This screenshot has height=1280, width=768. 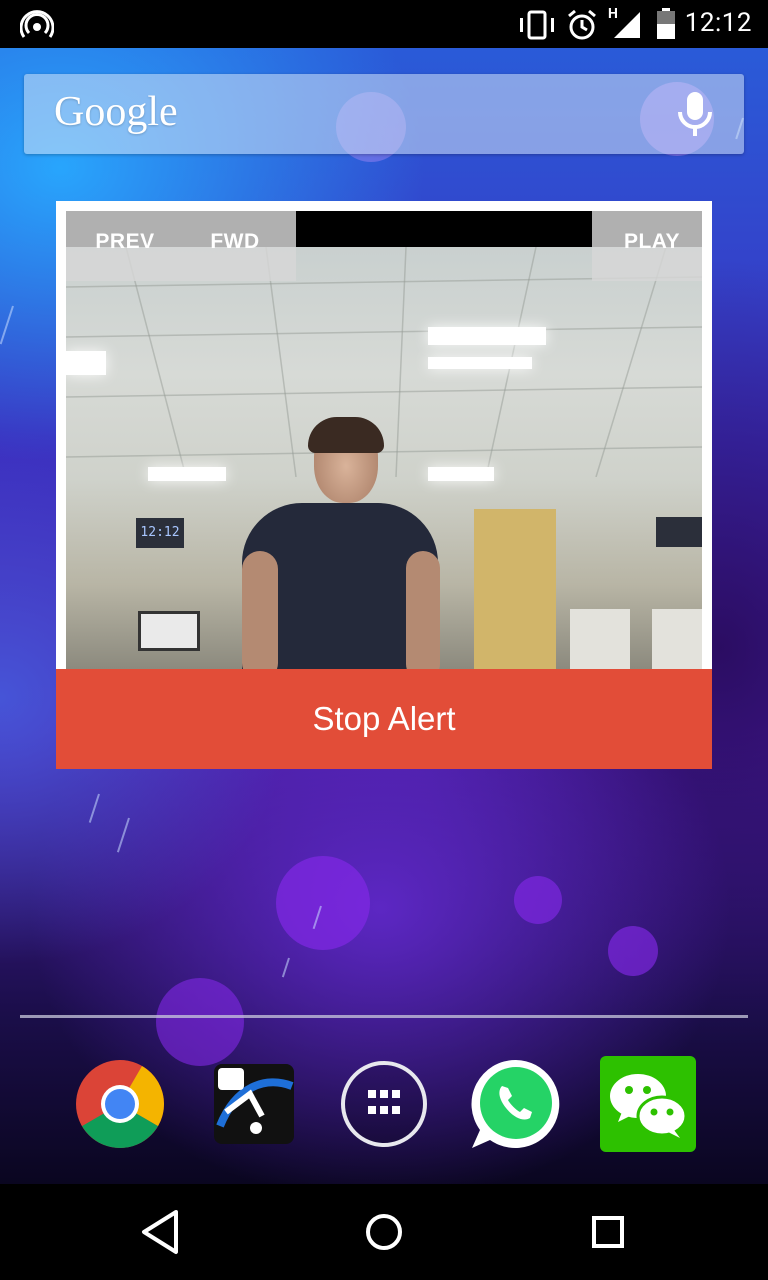 I want to click on alarm-icon, so click(x=582, y=24).